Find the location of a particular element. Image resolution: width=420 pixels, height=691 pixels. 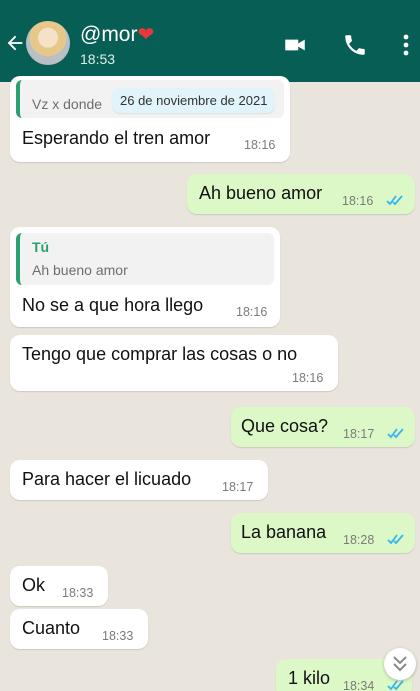

contact-status: 18:53 is located at coordinates (98, 59).